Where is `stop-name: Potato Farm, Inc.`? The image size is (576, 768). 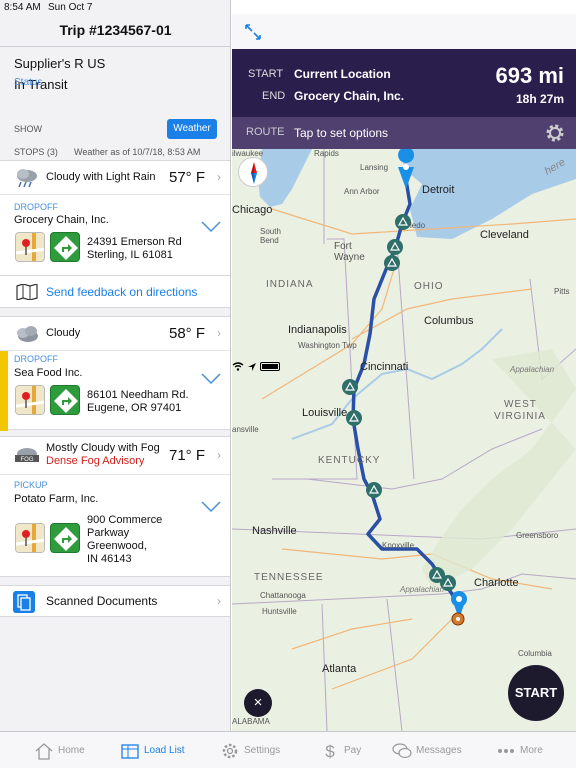
stop-name: Potato Farm, Inc. is located at coordinates (56, 499).